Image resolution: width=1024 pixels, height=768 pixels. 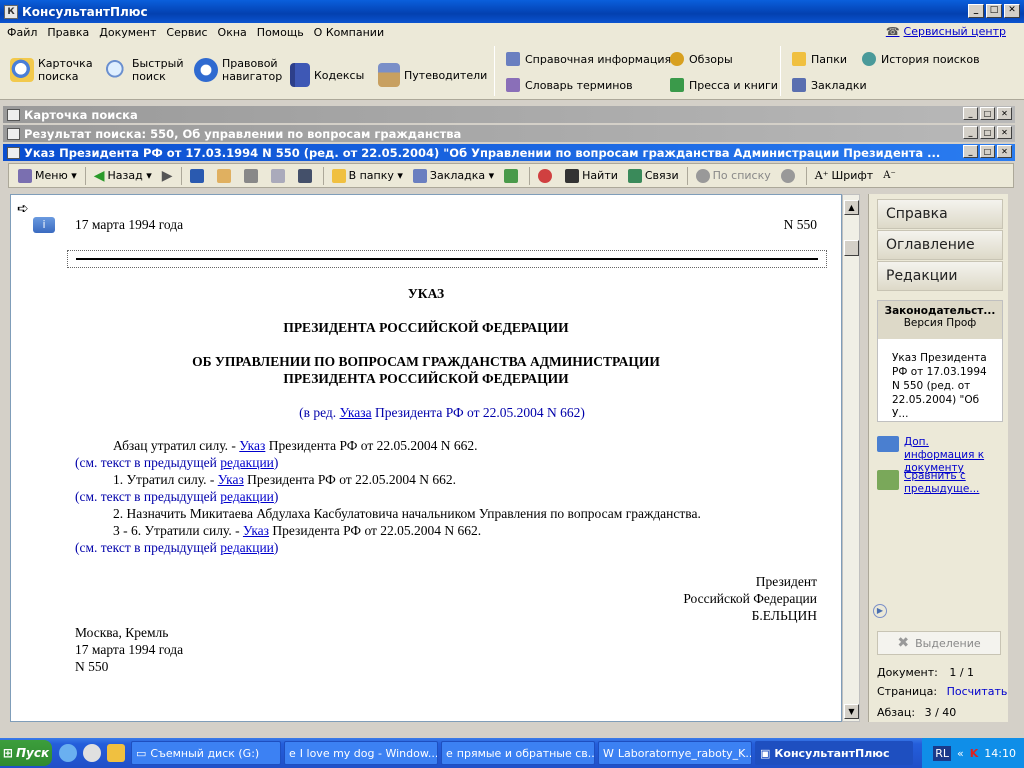 What do you see at coordinates (327, 75) in the screenshot?
I see `codes-button: Кодексы` at bounding box center [327, 75].